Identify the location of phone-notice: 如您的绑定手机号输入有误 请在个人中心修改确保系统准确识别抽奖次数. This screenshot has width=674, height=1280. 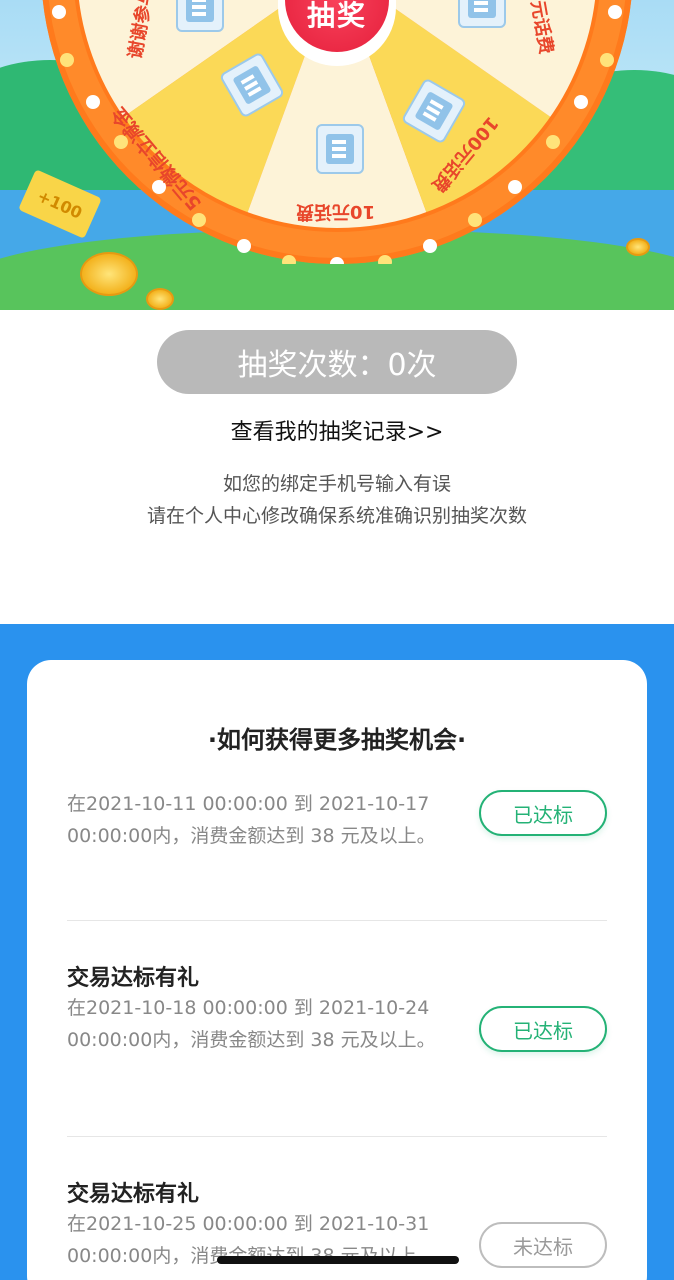
(337, 500).